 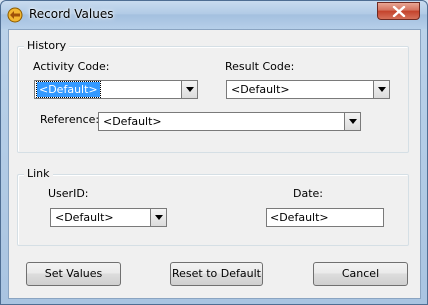 What do you see at coordinates (84, 217) in the screenshot?
I see `user-id-value: <Default>` at bounding box center [84, 217].